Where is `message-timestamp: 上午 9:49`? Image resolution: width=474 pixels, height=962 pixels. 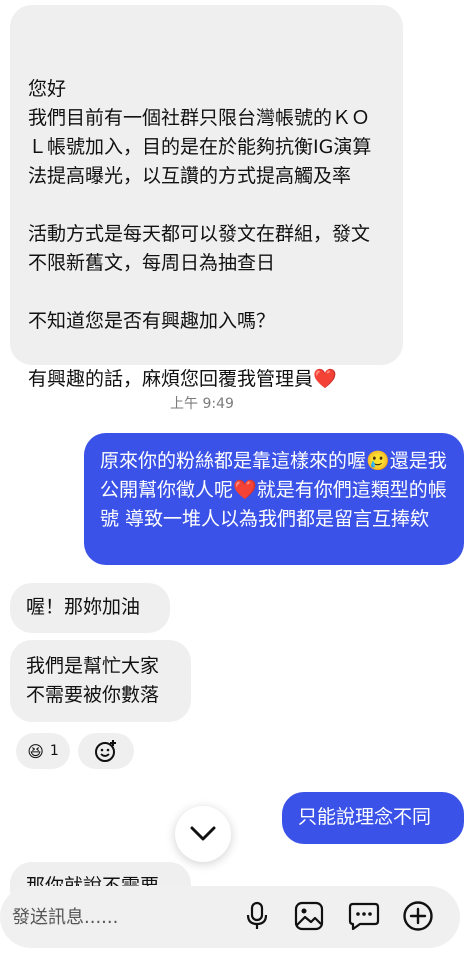 message-timestamp: 上午 9:49 is located at coordinates (202, 404).